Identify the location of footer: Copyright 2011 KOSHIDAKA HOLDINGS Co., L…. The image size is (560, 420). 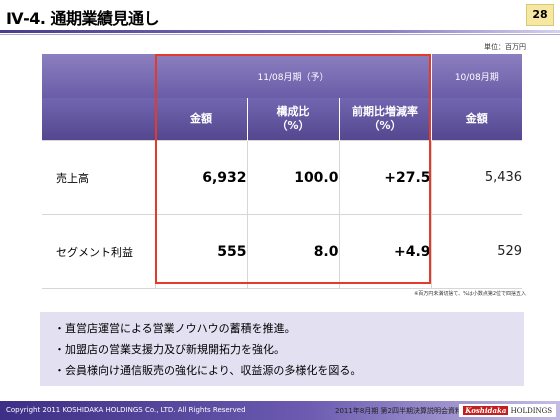
(280, 410).